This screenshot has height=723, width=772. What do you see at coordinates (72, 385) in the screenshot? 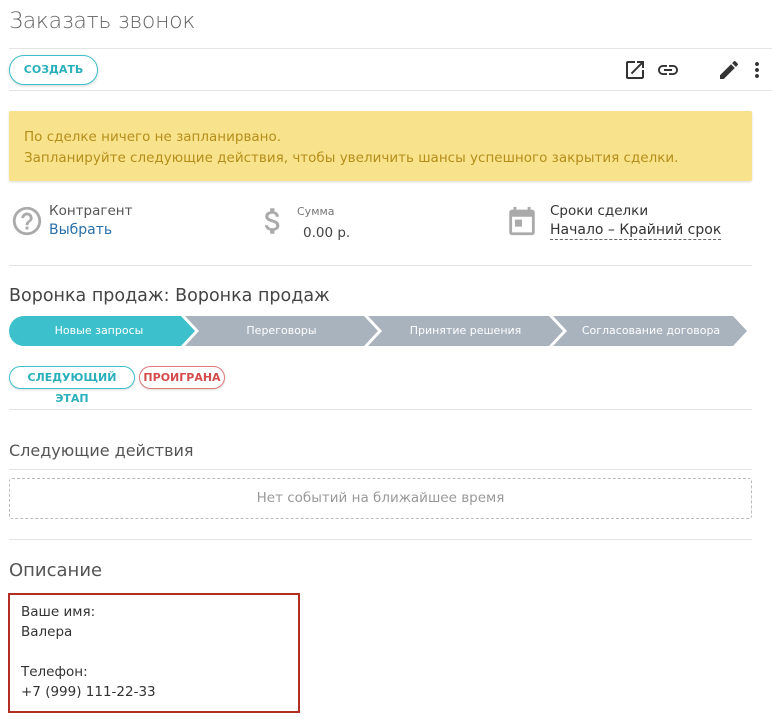
I see `next-stage-button: СЛЕДУЮЩИЙ ЭТАП` at bounding box center [72, 385].